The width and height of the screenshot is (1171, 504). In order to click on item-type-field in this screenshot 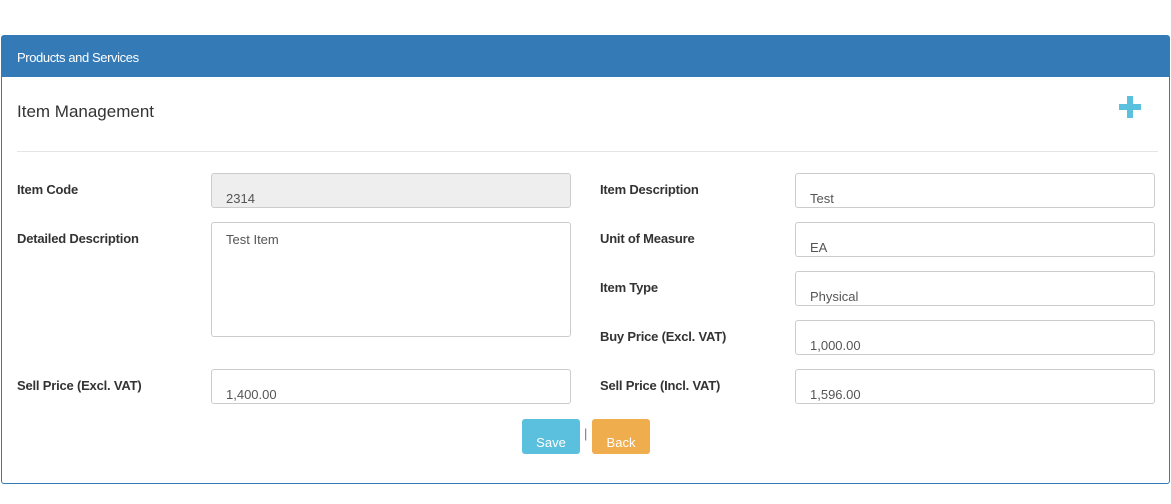, I will do `click(975, 288)`.